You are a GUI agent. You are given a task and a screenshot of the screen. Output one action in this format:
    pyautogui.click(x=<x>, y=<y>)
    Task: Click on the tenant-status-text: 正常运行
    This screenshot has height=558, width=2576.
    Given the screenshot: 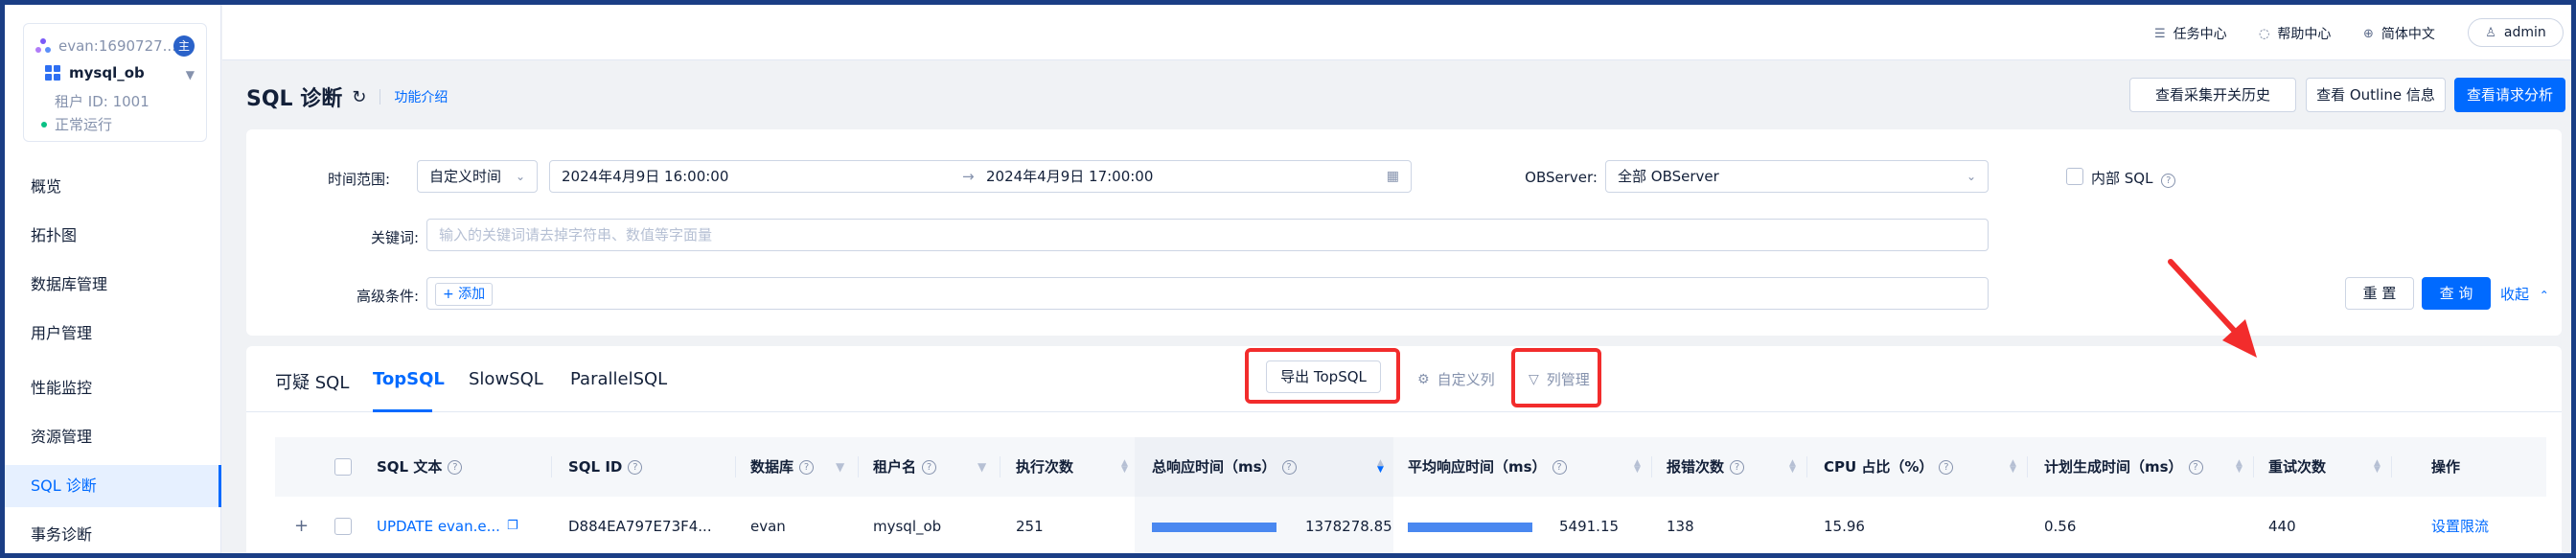 What is the action you would take?
    pyautogui.click(x=84, y=124)
    